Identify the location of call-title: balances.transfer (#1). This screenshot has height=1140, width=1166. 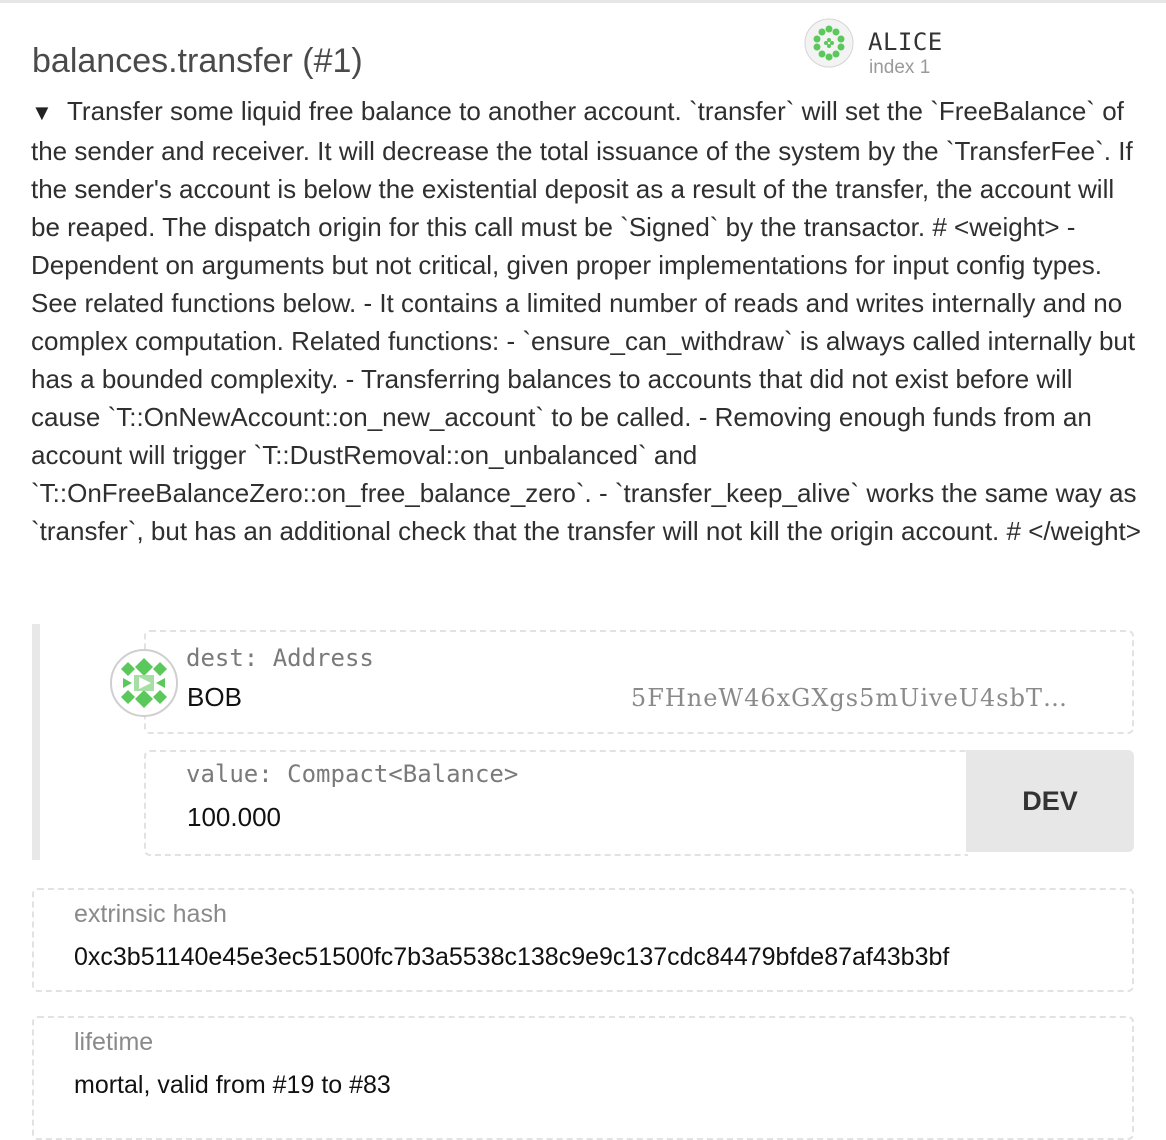
(197, 61).